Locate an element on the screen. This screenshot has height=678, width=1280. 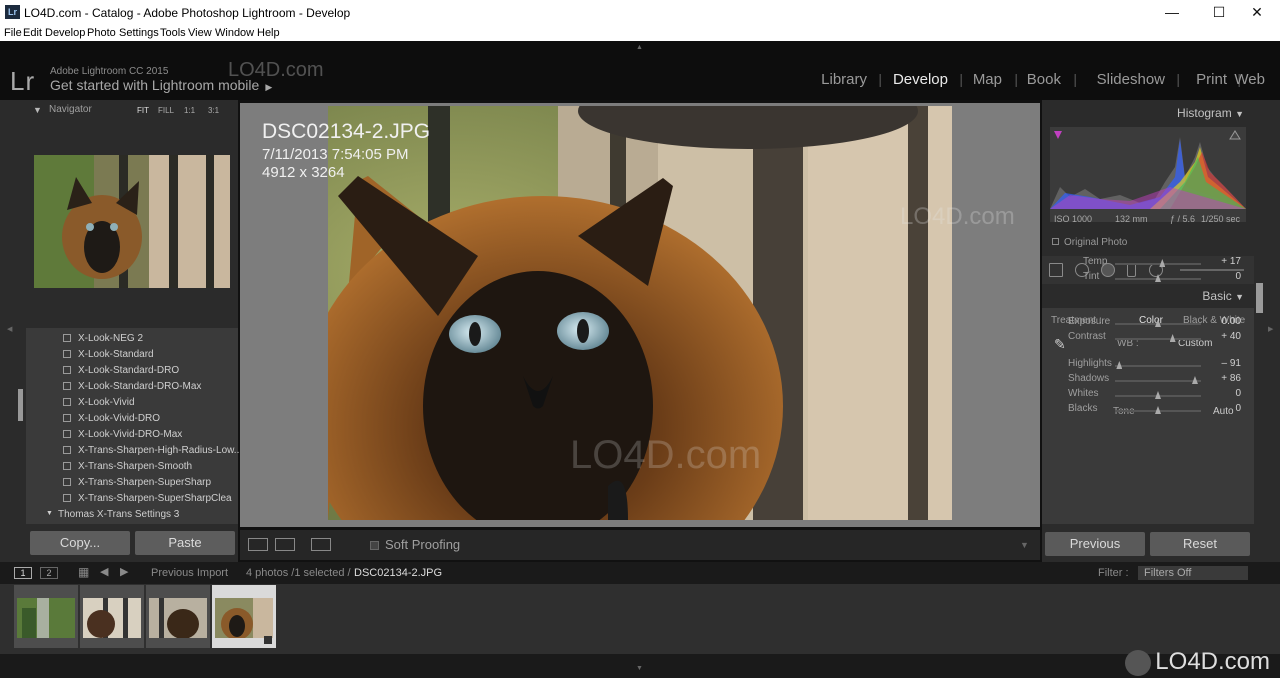
menu-file: File is located at coordinates (13, 33).